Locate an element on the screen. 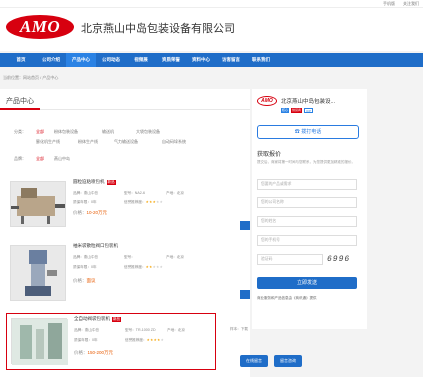  product-name: 全自动阀袋包装机 新品 is located at coordinates (97, 319).